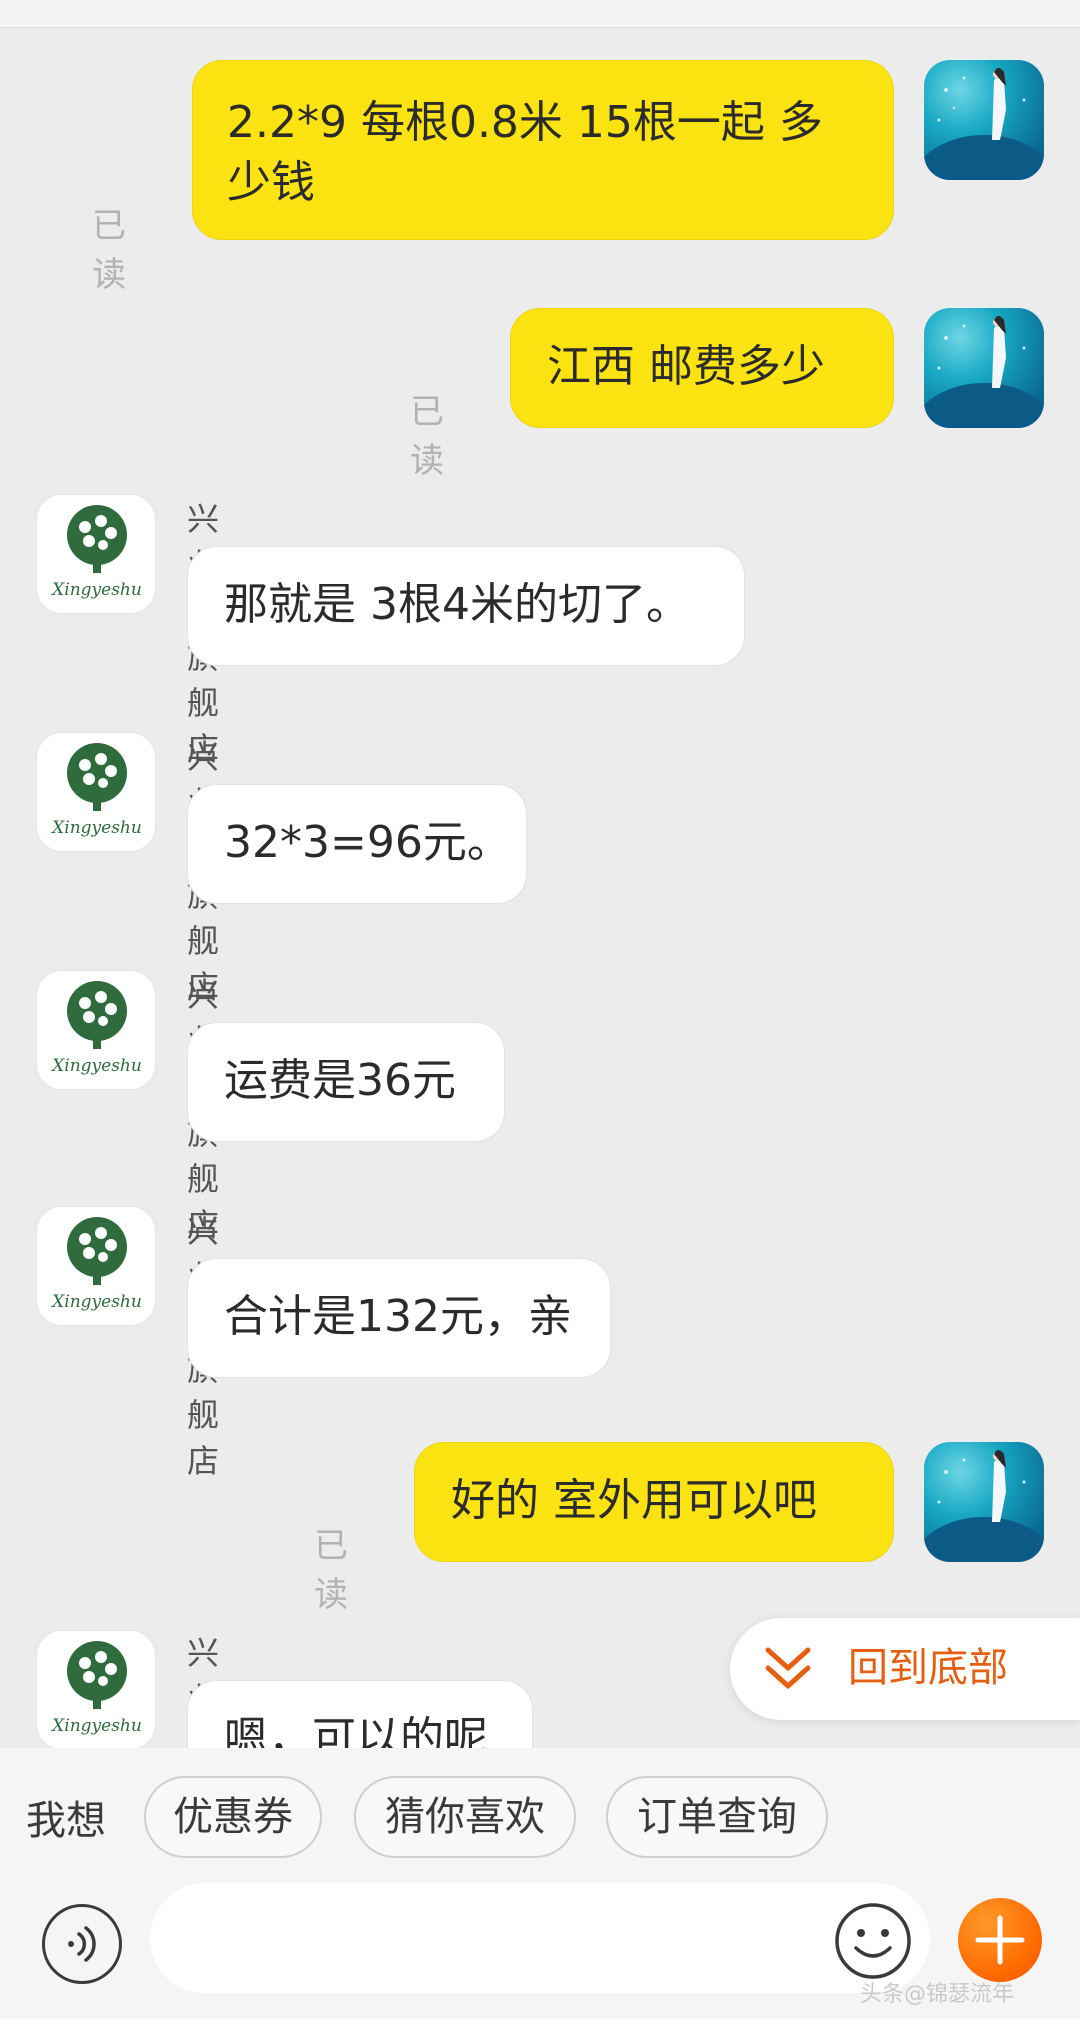 The height and width of the screenshot is (2019, 1080). I want to click on message-text: 江西 邮费多少, so click(686, 366).